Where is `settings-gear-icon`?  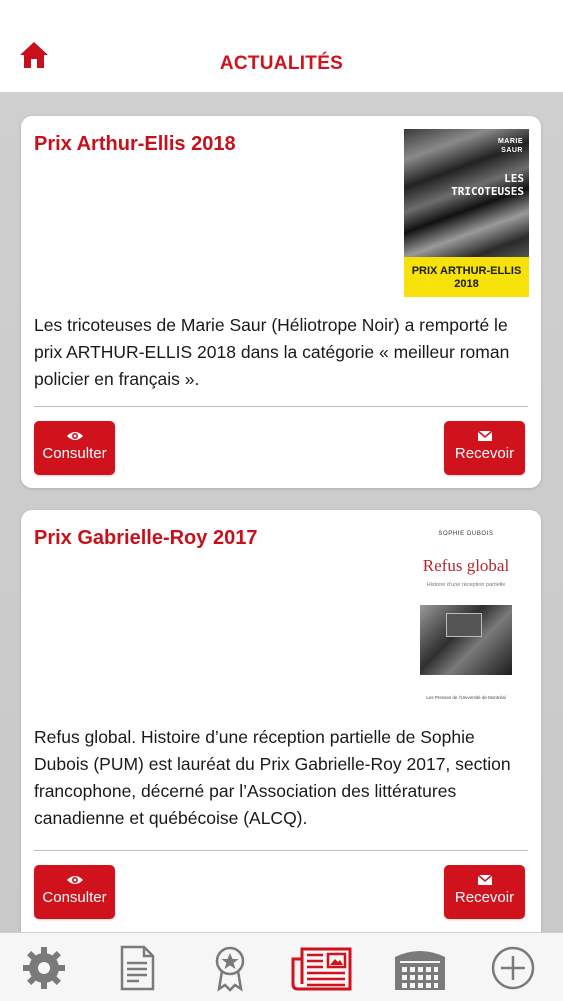
settings-gear-icon is located at coordinates (44, 968).